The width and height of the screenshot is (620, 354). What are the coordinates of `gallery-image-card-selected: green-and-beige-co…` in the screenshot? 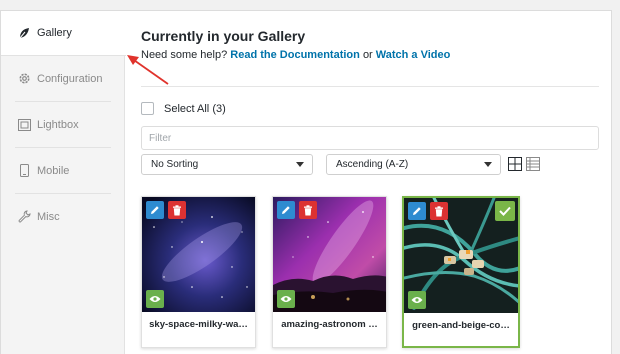 It's located at (461, 272).